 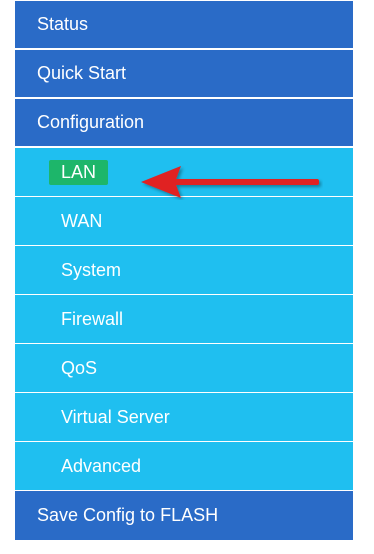 I want to click on submenu-item-label: Virtual Server, so click(x=115, y=416).